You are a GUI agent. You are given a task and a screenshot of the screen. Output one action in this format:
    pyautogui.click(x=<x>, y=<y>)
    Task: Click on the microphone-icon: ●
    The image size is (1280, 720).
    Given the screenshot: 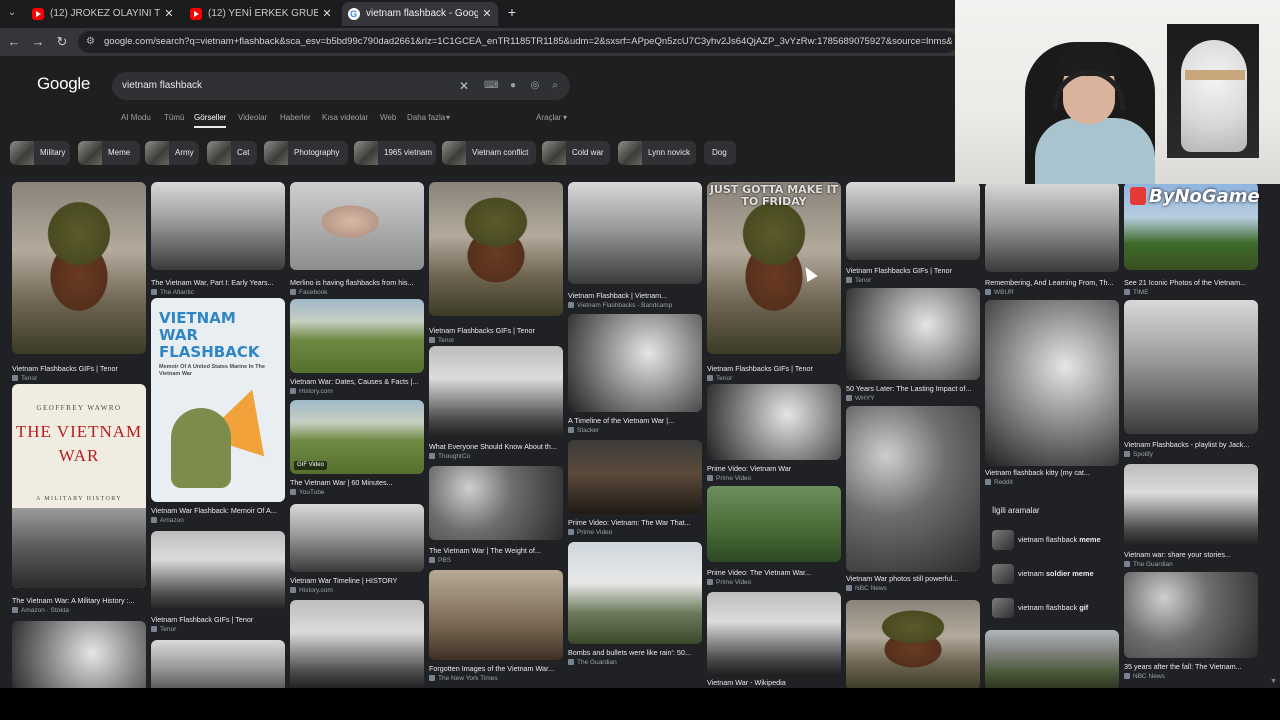 What is the action you would take?
    pyautogui.click(x=513, y=86)
    